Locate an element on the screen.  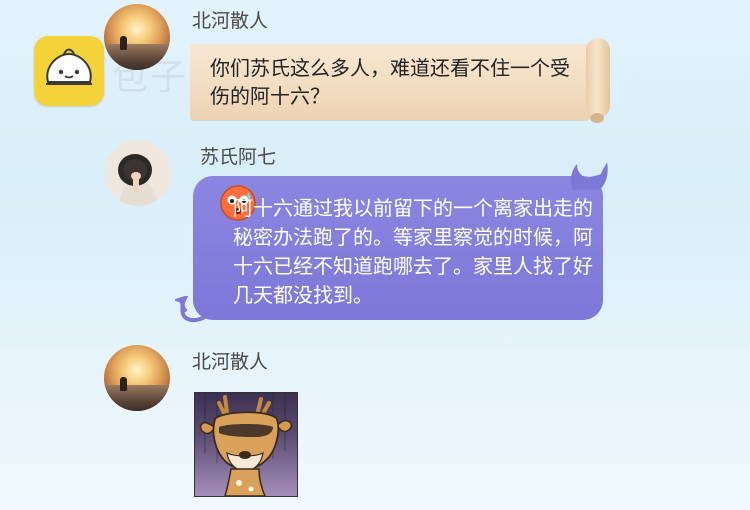
message-text: 你们苏氏这么多人，难道还看不住一个受伤的阿十六？ is located at coordinates (390, 82).